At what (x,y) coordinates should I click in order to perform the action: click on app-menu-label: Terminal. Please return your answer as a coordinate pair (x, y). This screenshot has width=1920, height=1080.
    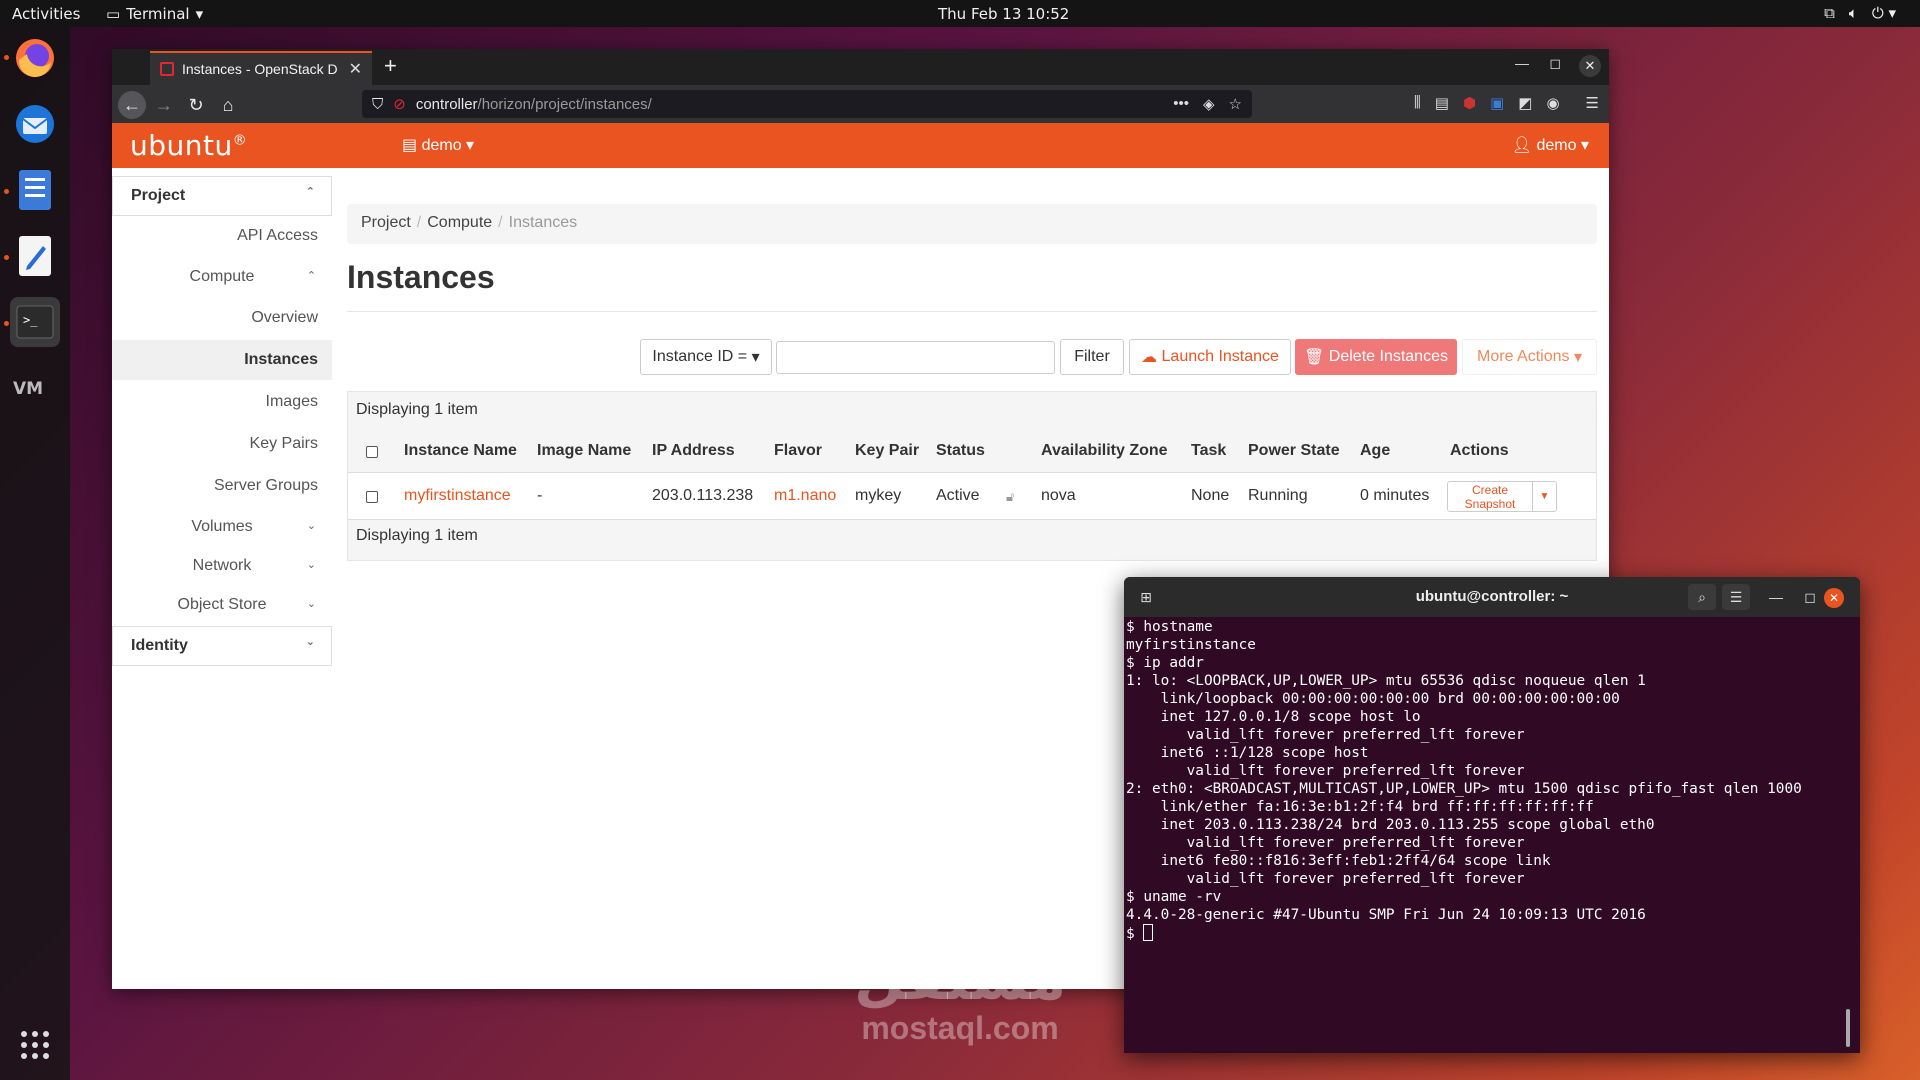
    Looking at the image, I should click on (158, 14).